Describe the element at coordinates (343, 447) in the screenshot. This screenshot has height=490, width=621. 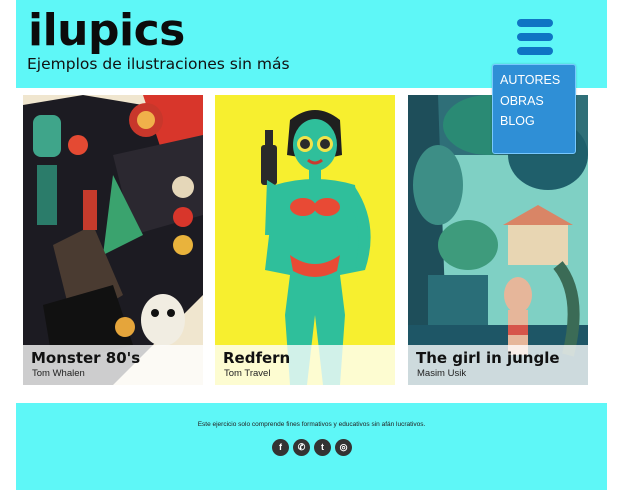
I see `instagram-icon: ◎` at that location.